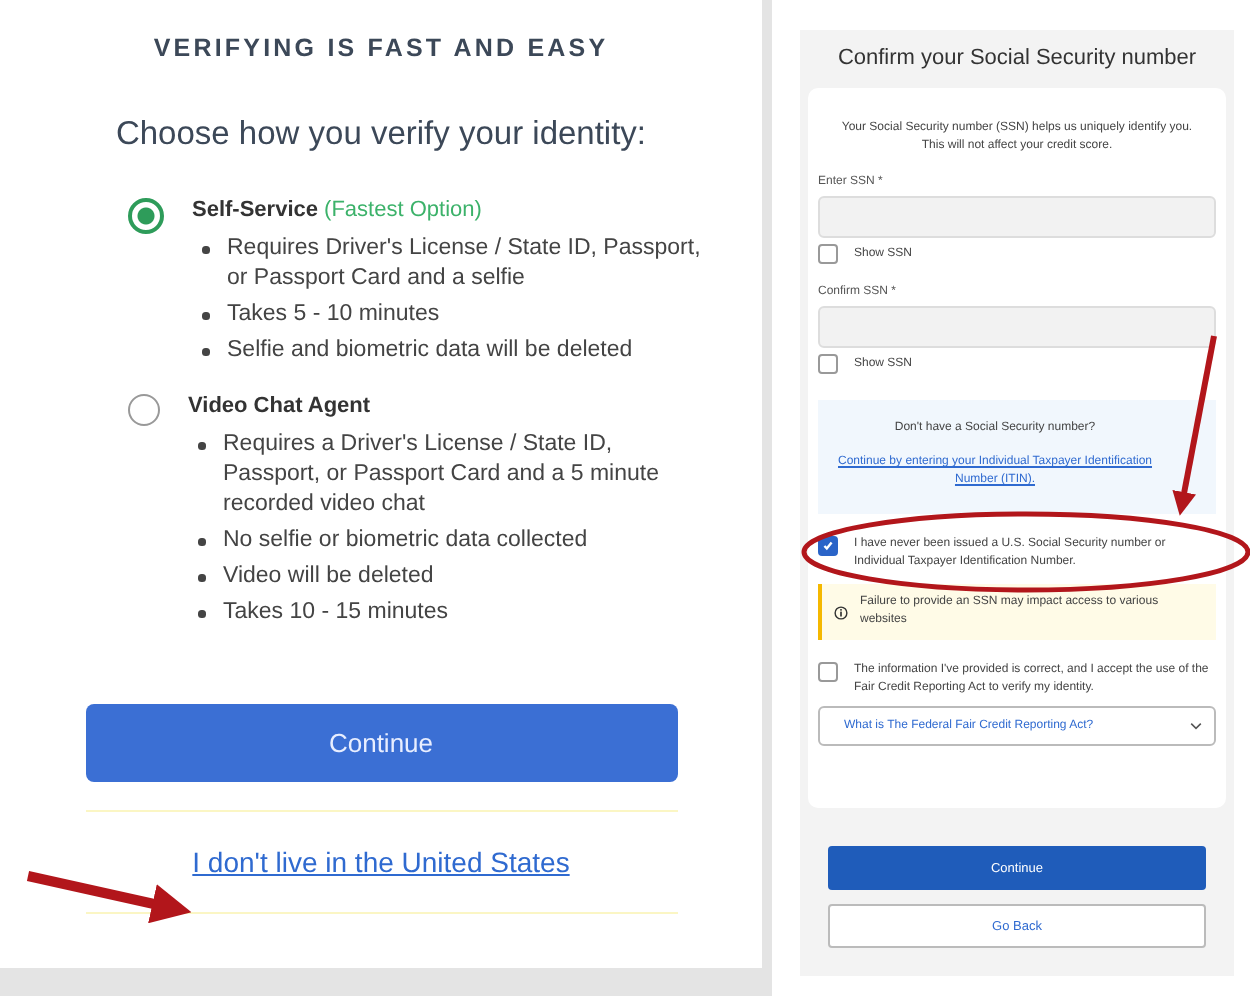 Image resolution: width=1250 pixels, height=1000 pixels. Describe the element at coordinates (1017, 58) in the screenshot. I see `form-title: Confirm your Social Security number` at that location.